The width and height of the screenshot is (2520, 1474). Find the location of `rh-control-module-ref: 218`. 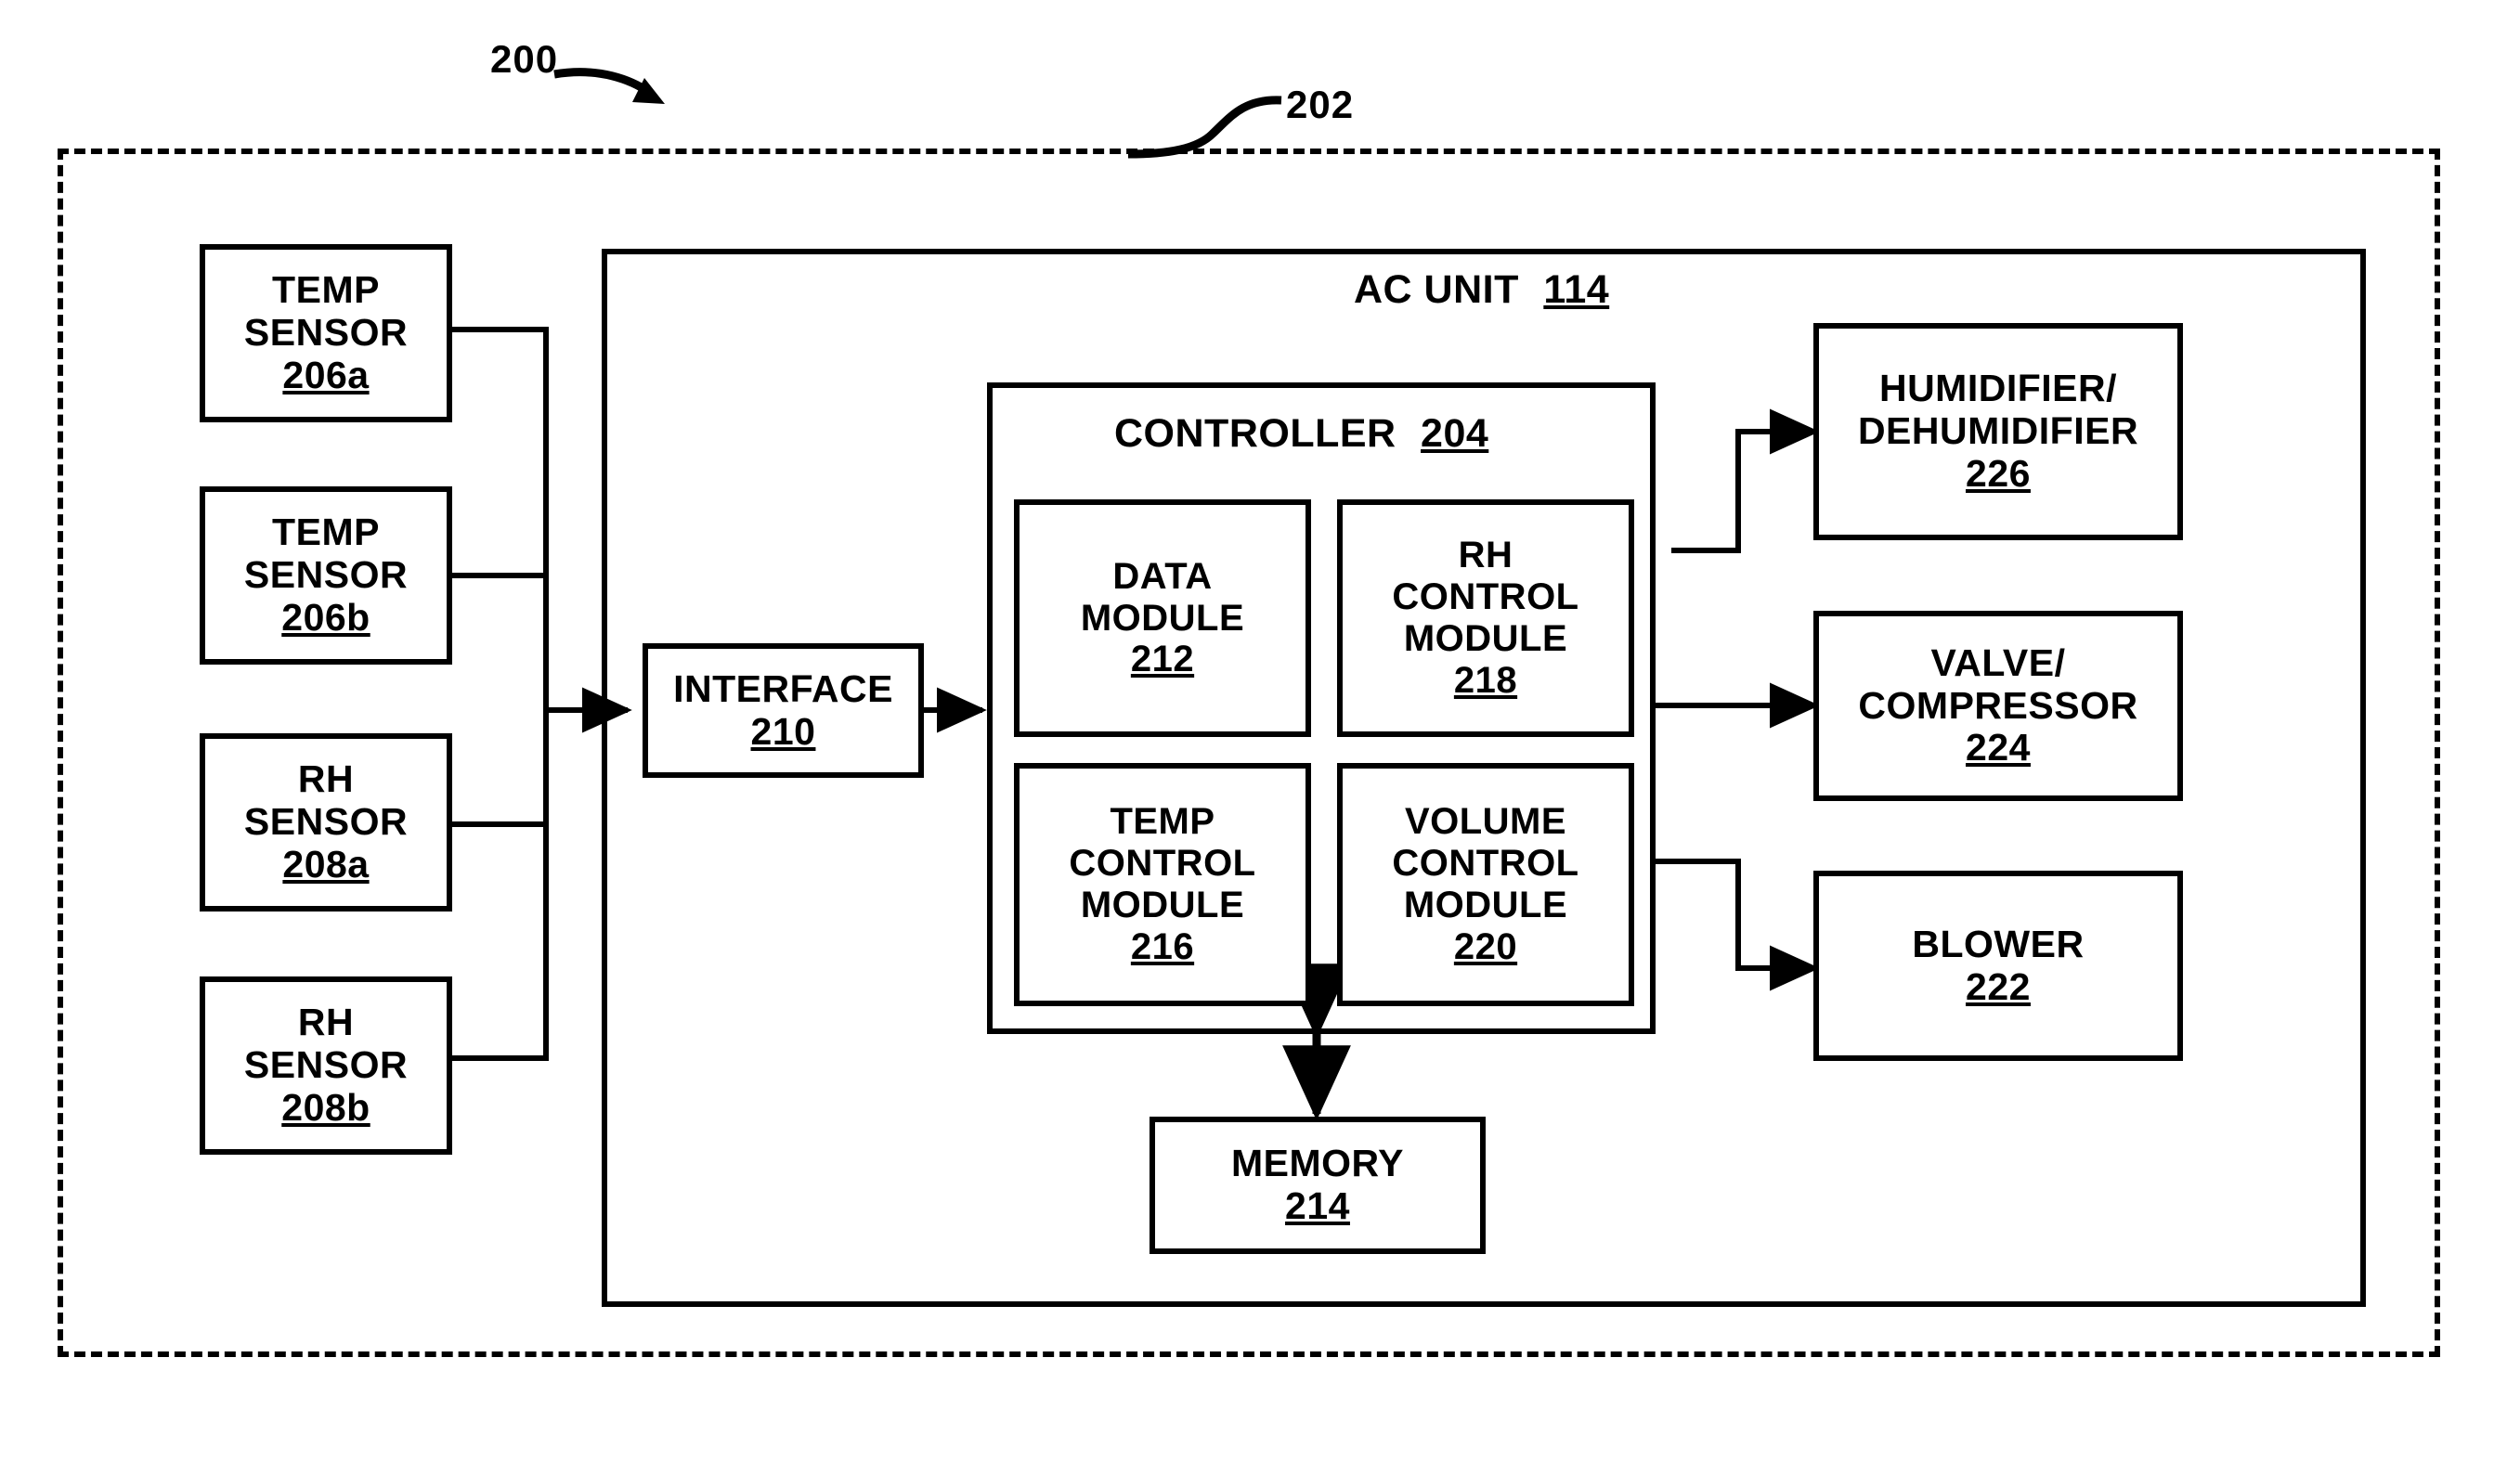

rh-control-module-ref: 218 is located at coordinates (1485, 680).